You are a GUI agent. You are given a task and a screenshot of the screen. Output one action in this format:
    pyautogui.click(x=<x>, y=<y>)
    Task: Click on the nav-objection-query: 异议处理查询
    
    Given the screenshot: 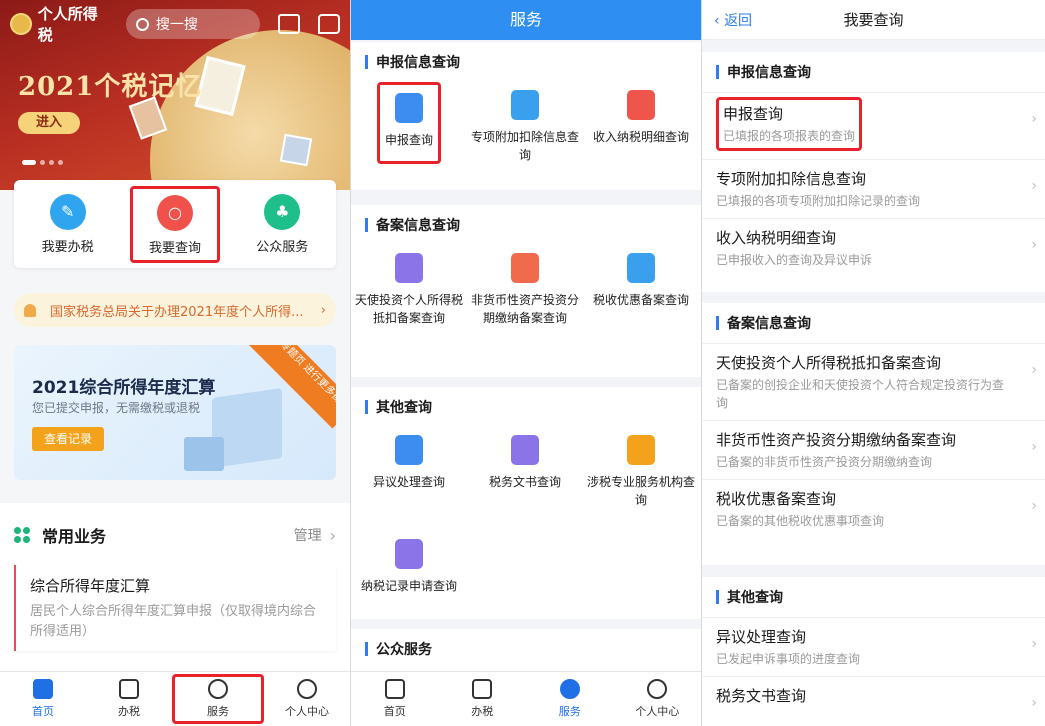 What is the action you would take?
    pyautogui.click(x=409, y=479)
    